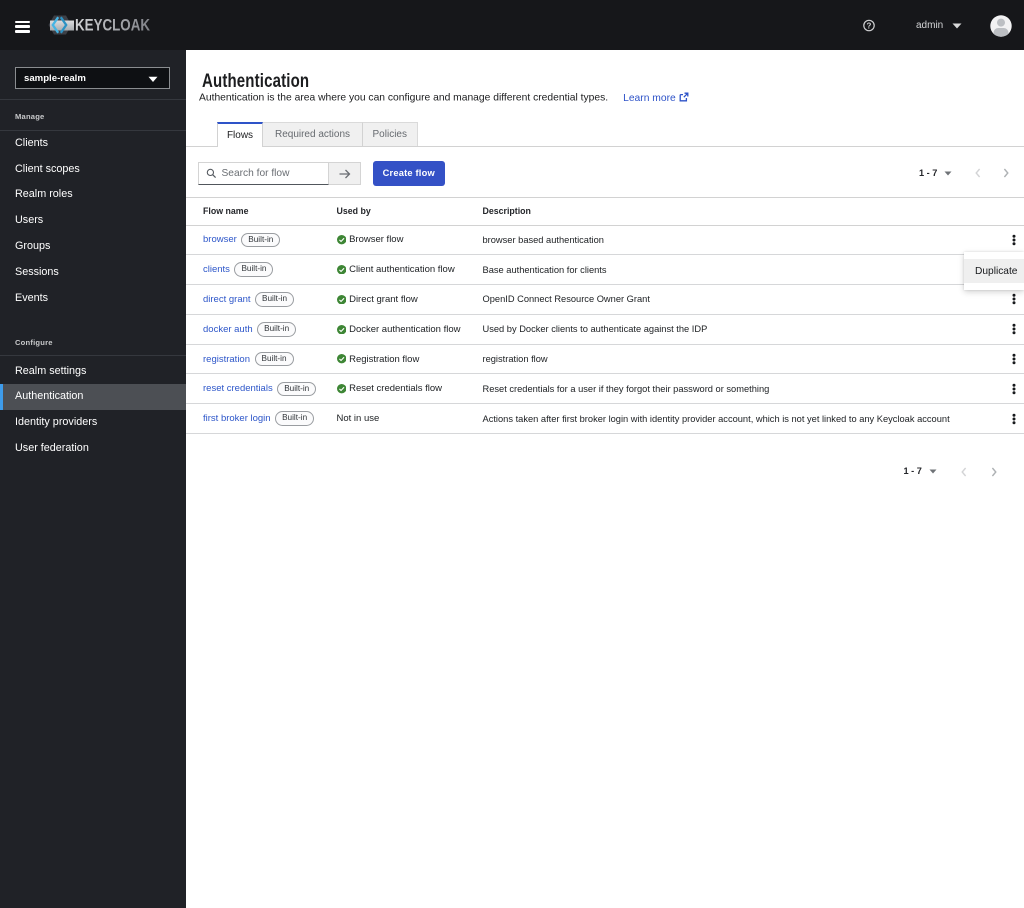  I want to click on svg-text: KEYCLOAK, so click(112, 26).